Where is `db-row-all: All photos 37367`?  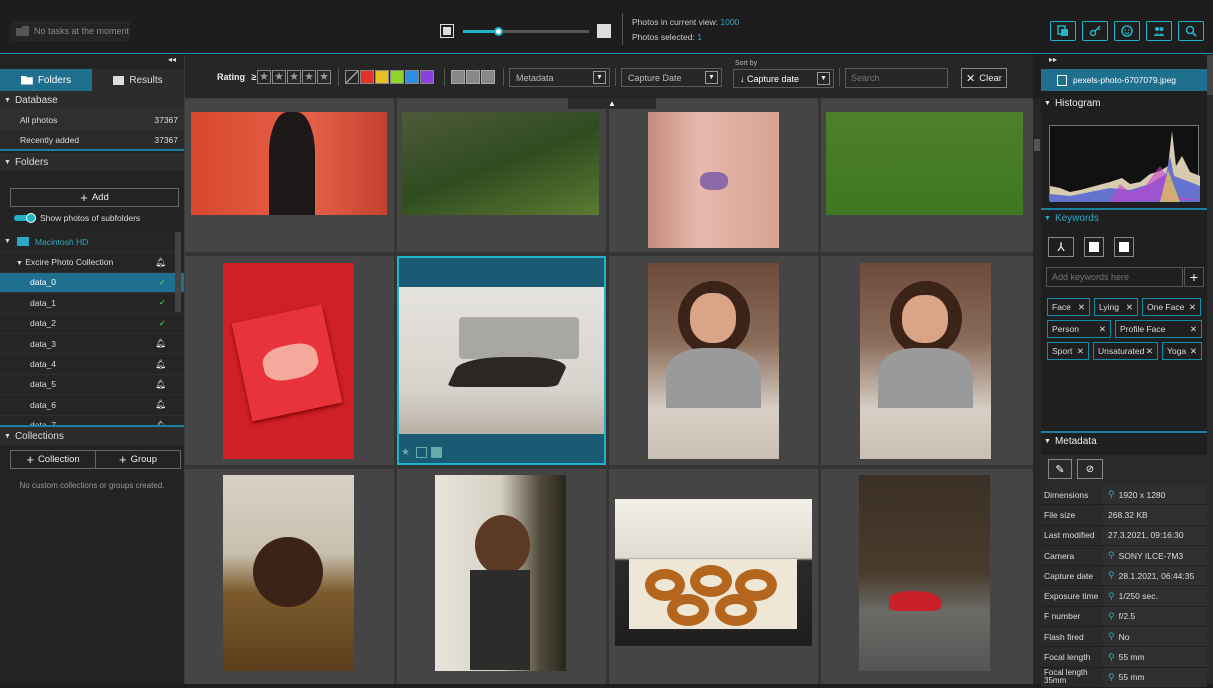
db-row-all: All photos 37367 is located at coordinates (92, 119).